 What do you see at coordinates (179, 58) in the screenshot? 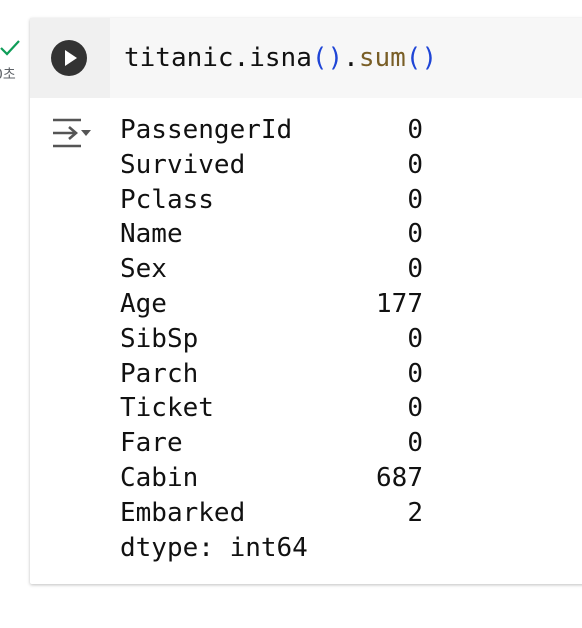
I see `code-object: titanic` at bounding box center [179, 58].